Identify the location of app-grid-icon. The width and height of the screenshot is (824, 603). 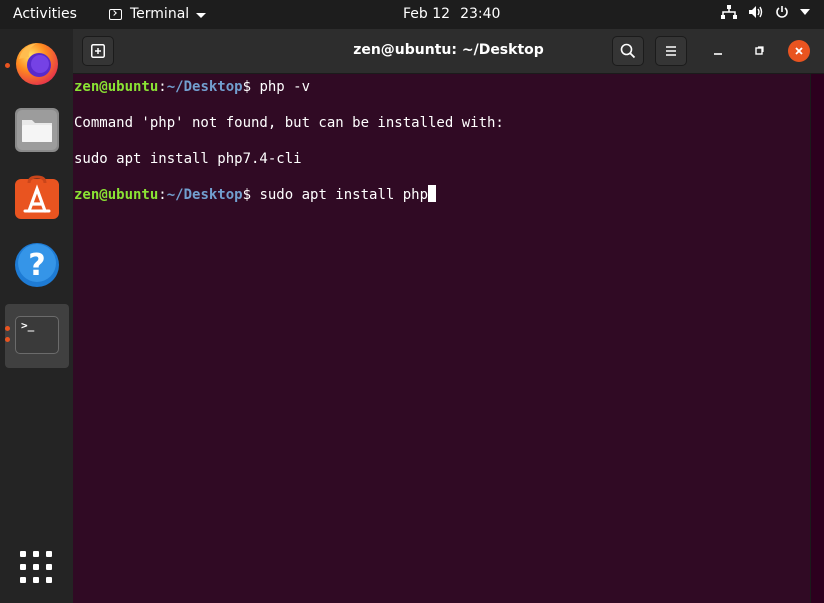
(36, 567).